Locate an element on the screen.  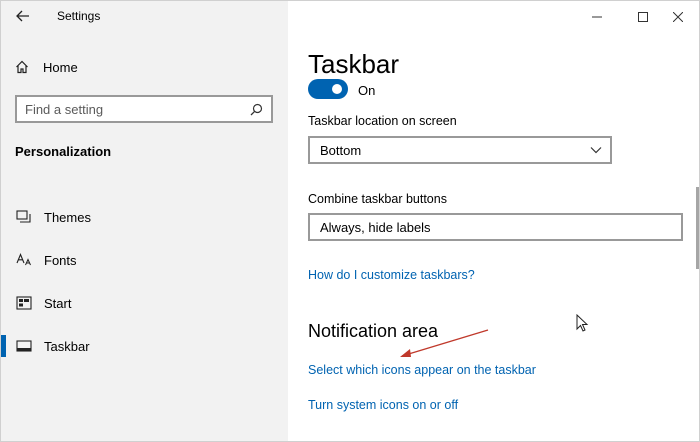
sidebar-item-taskbar: Taskbar is located at coordinates (144, 346).